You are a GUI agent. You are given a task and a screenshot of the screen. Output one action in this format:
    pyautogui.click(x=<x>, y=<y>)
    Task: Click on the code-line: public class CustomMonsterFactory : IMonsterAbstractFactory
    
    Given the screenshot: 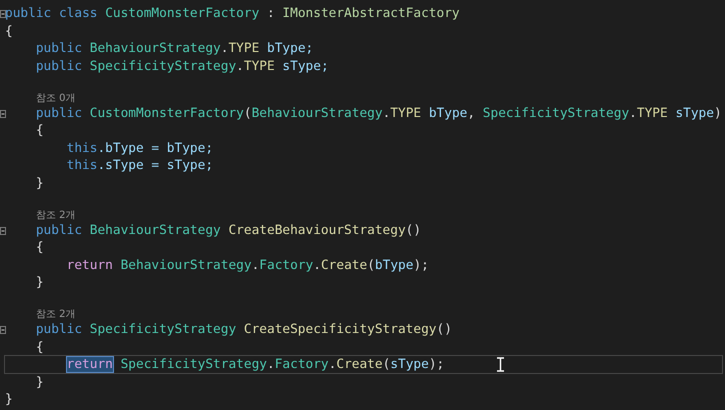 What is the action you would take?
    pyautogui.click(x=232, y=14)
    